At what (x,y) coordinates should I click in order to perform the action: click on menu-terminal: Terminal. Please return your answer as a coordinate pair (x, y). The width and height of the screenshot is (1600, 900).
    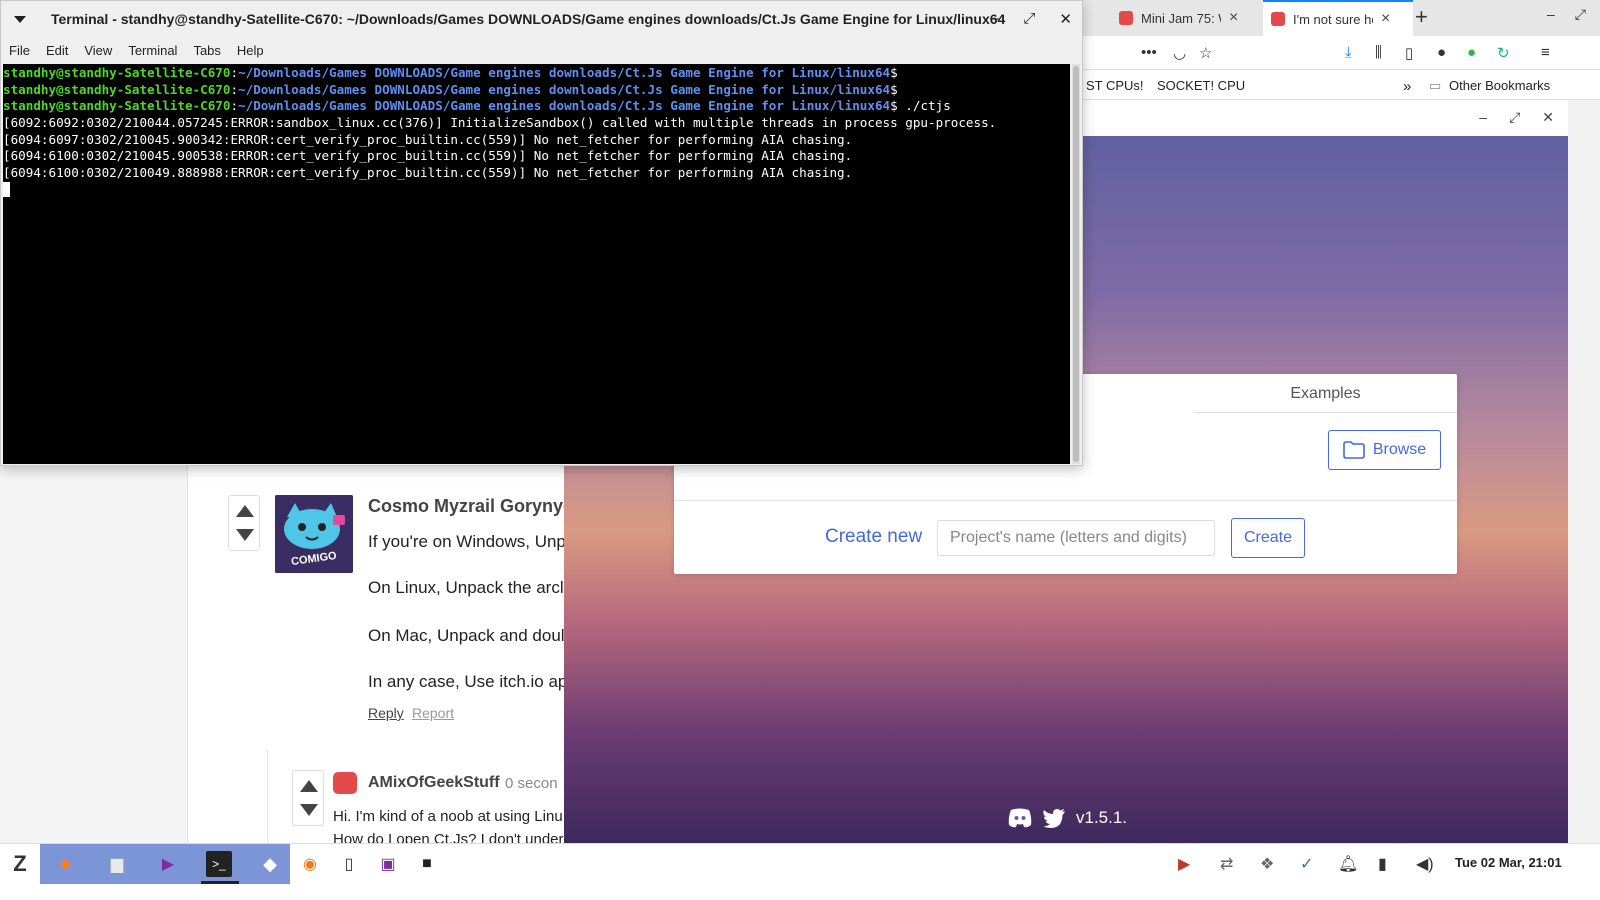
    Looking at the image, I should click on (152, 51).